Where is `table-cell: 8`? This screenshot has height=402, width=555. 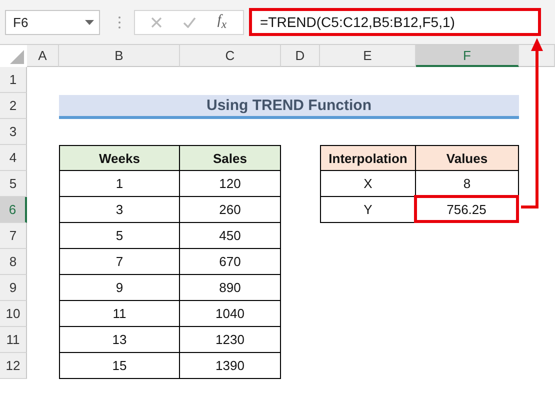 table-cell: 8 is located at coordinates (467, 184).